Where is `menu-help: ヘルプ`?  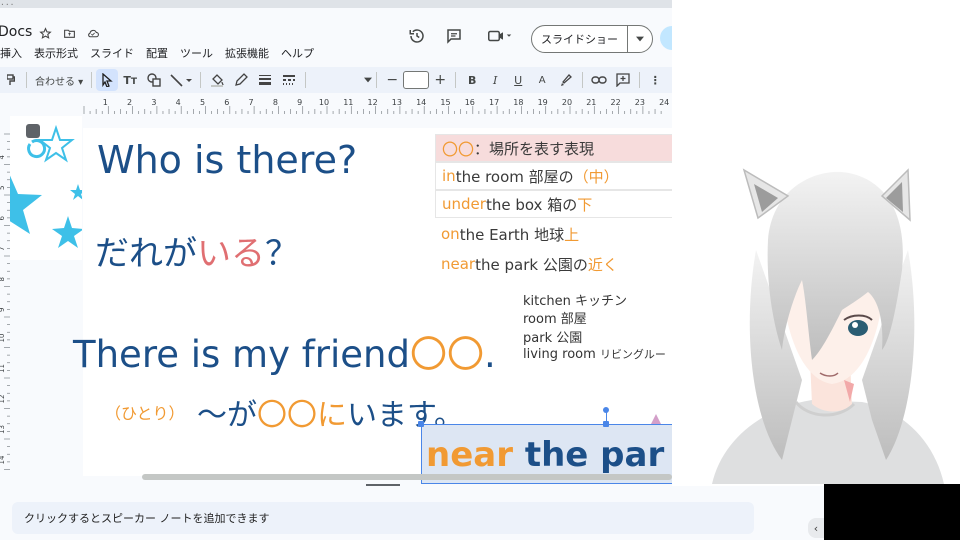 menu-help: ヘルプ is located at coordinates (297, 53).